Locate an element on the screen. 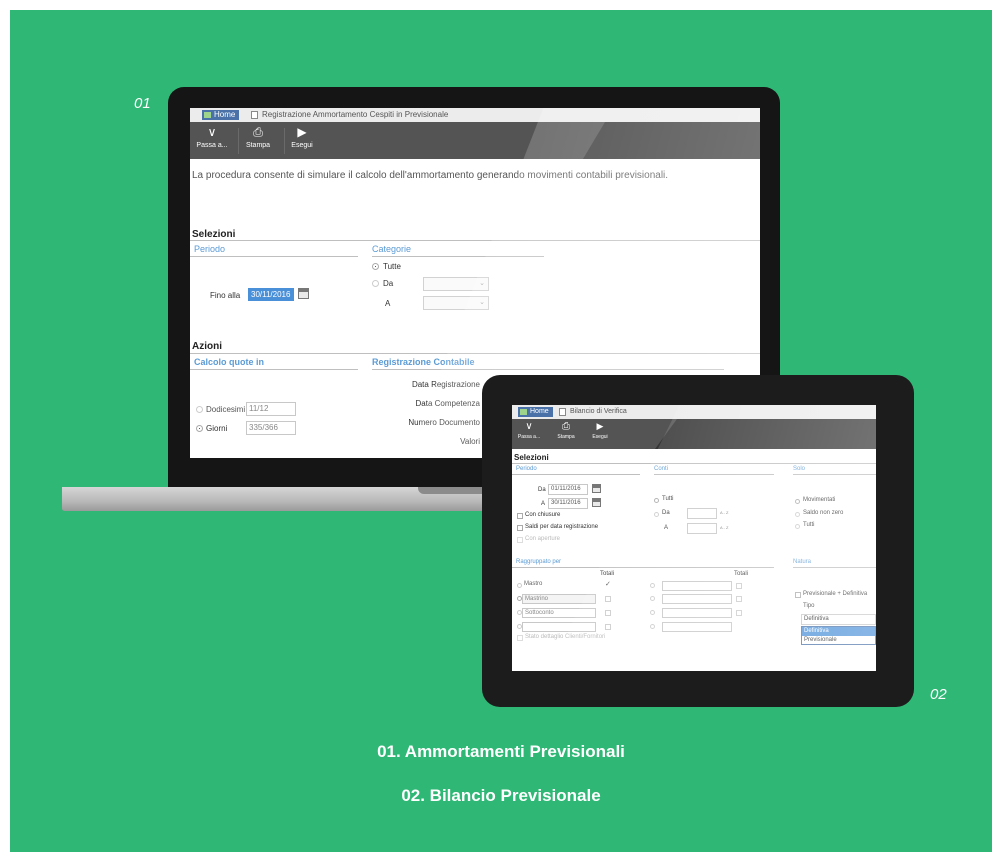 This screenshot has height=862, width=1002. figure-index-02: 02 is located at coordinates (938, 694).